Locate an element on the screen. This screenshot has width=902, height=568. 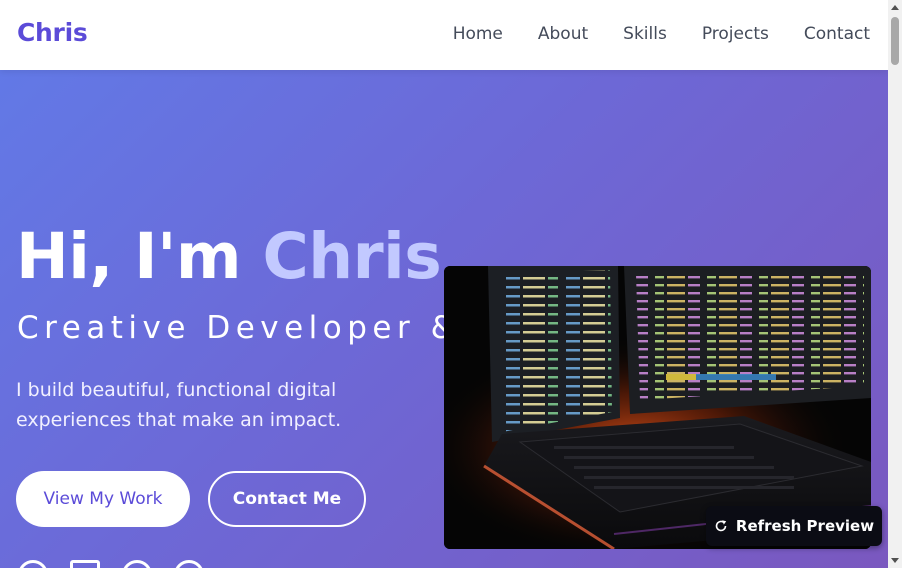
pinterest-icon is located at coordinates (189, 564).